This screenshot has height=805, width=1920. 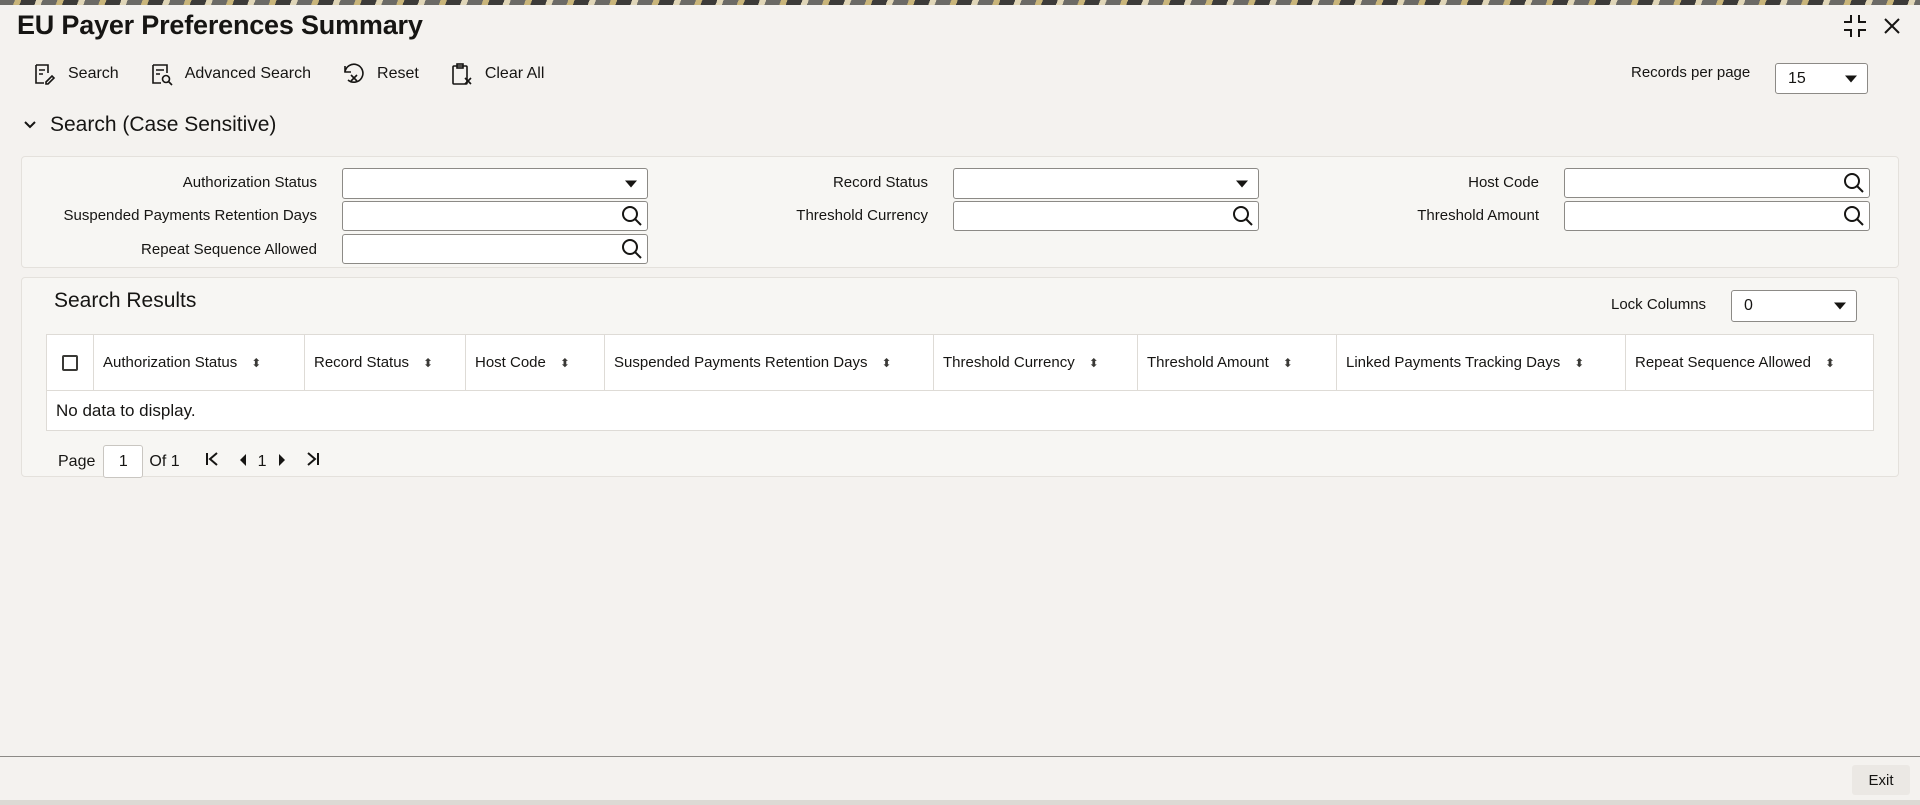 I want to click on repeat-sequence-allowed-input, so click(x=481, y=249).